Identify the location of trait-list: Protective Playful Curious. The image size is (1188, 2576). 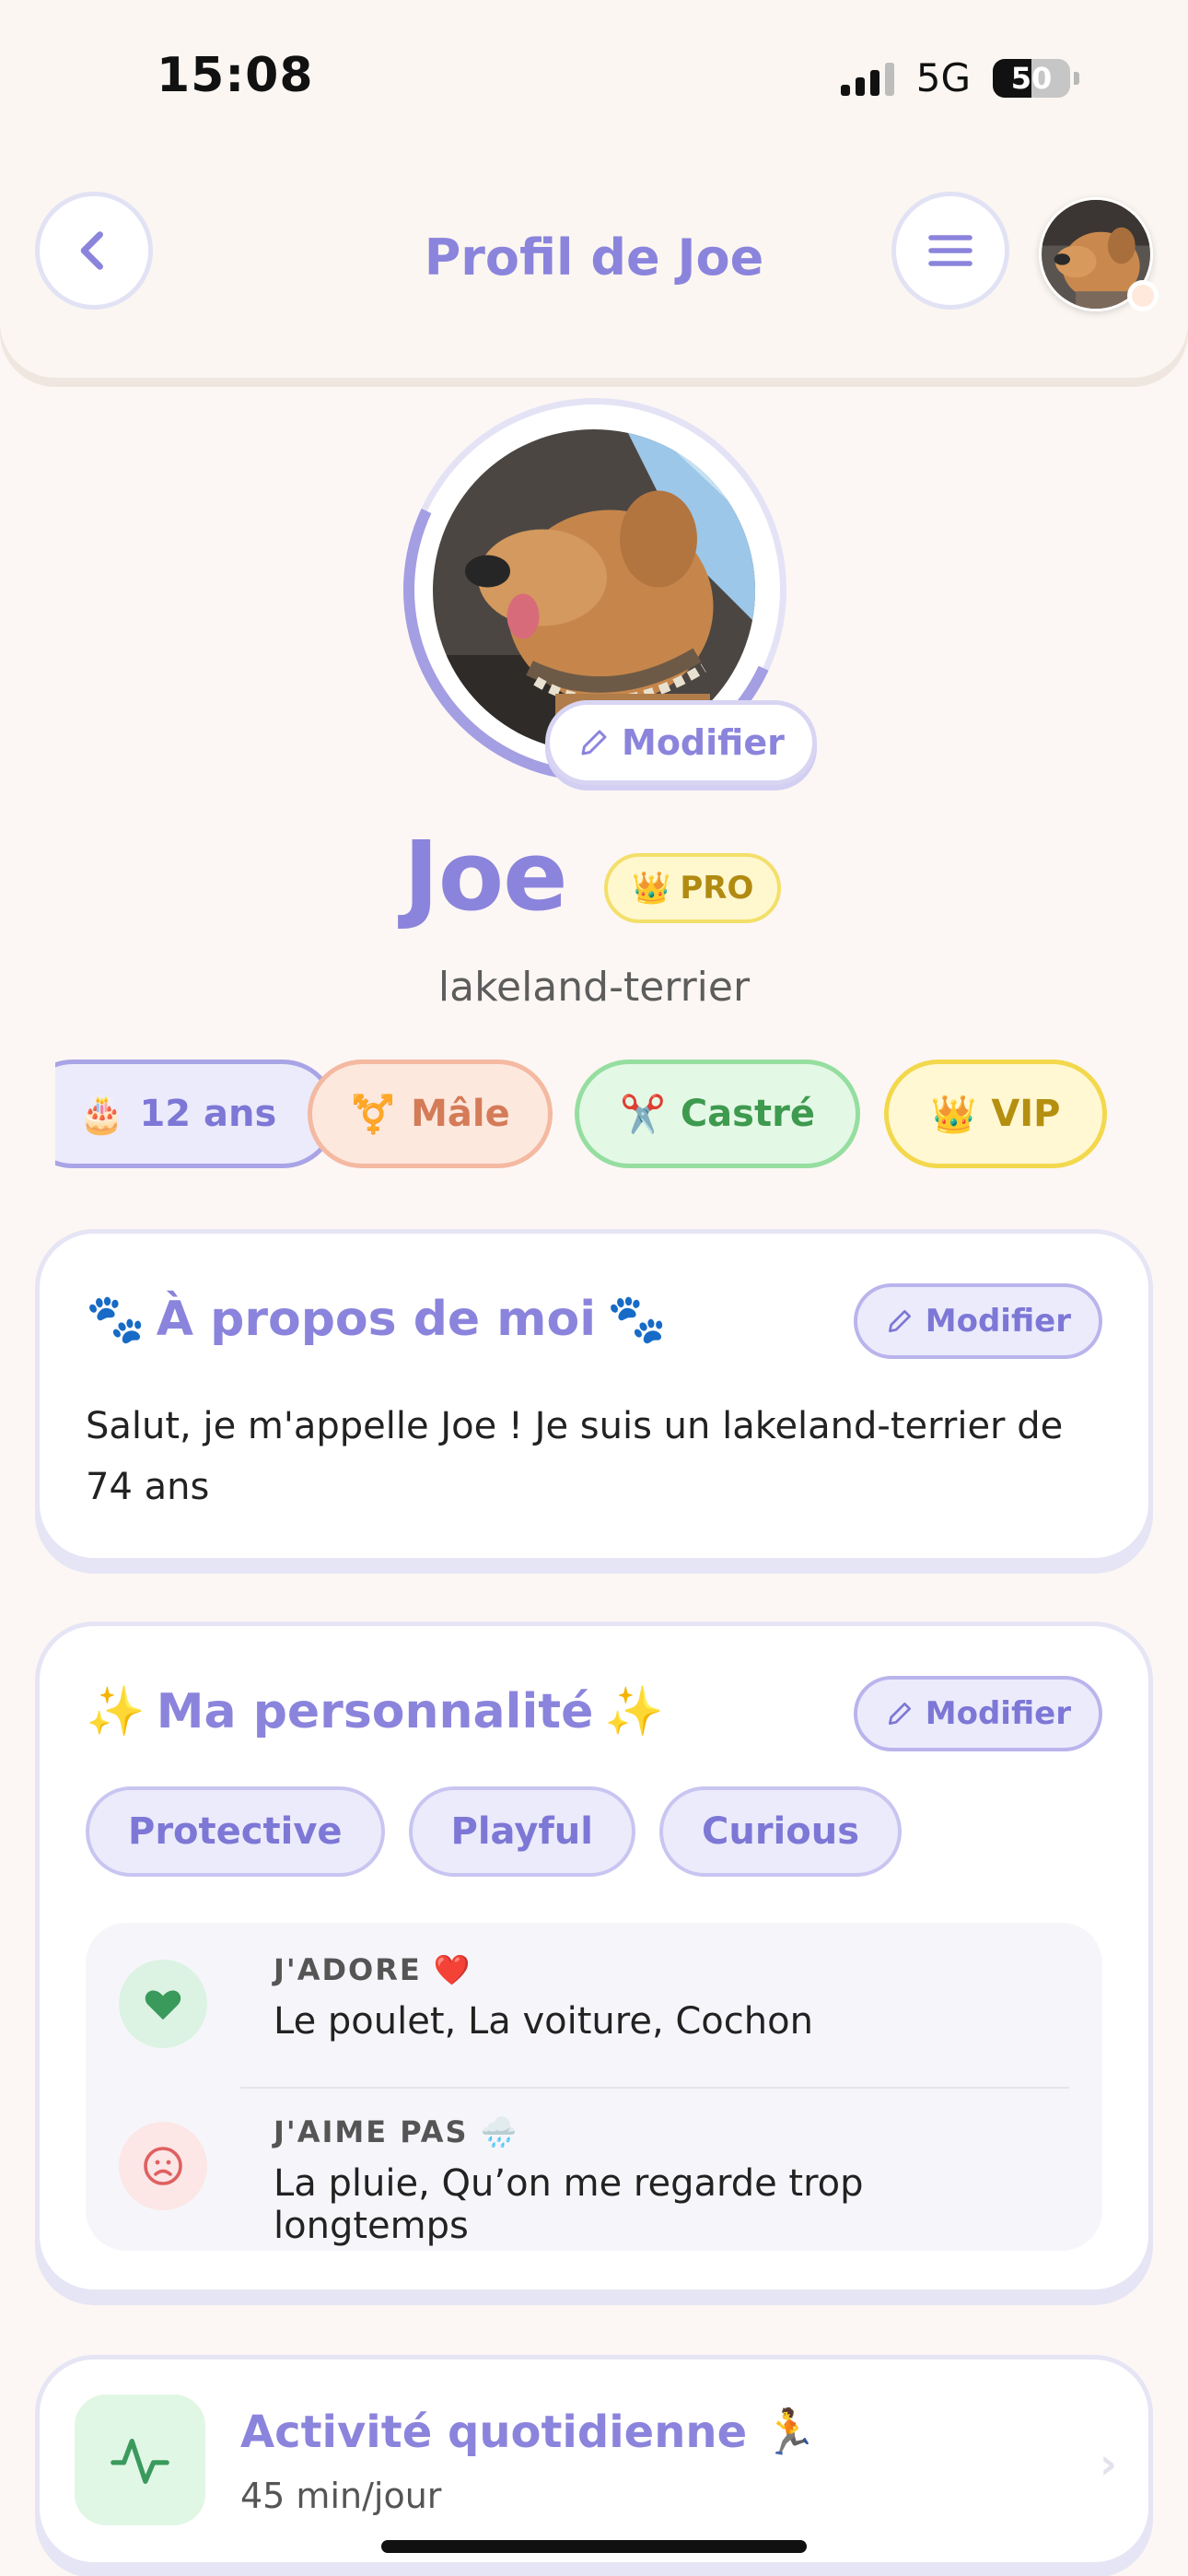
(494, 1831).